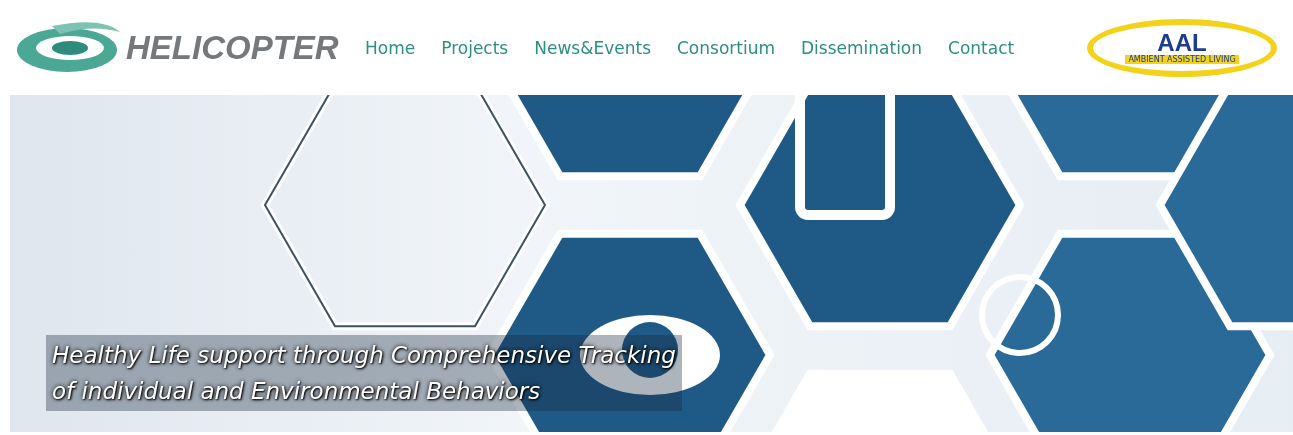  Describe the element at coordinates (232, 47) in the screenshot. I see `logo-text: HELICOPTER` at that location.